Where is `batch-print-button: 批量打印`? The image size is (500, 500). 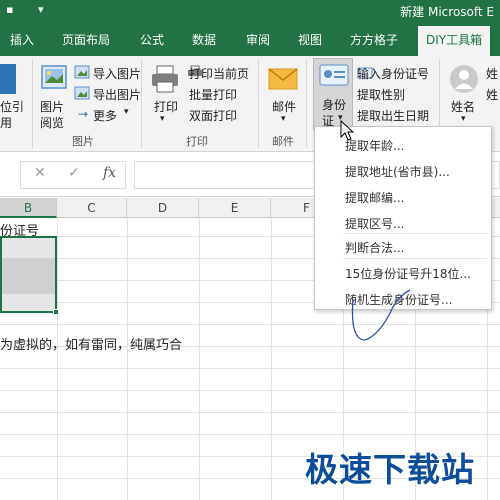
batch-print-button: 批量打印 is located at coordinates (213, 94).